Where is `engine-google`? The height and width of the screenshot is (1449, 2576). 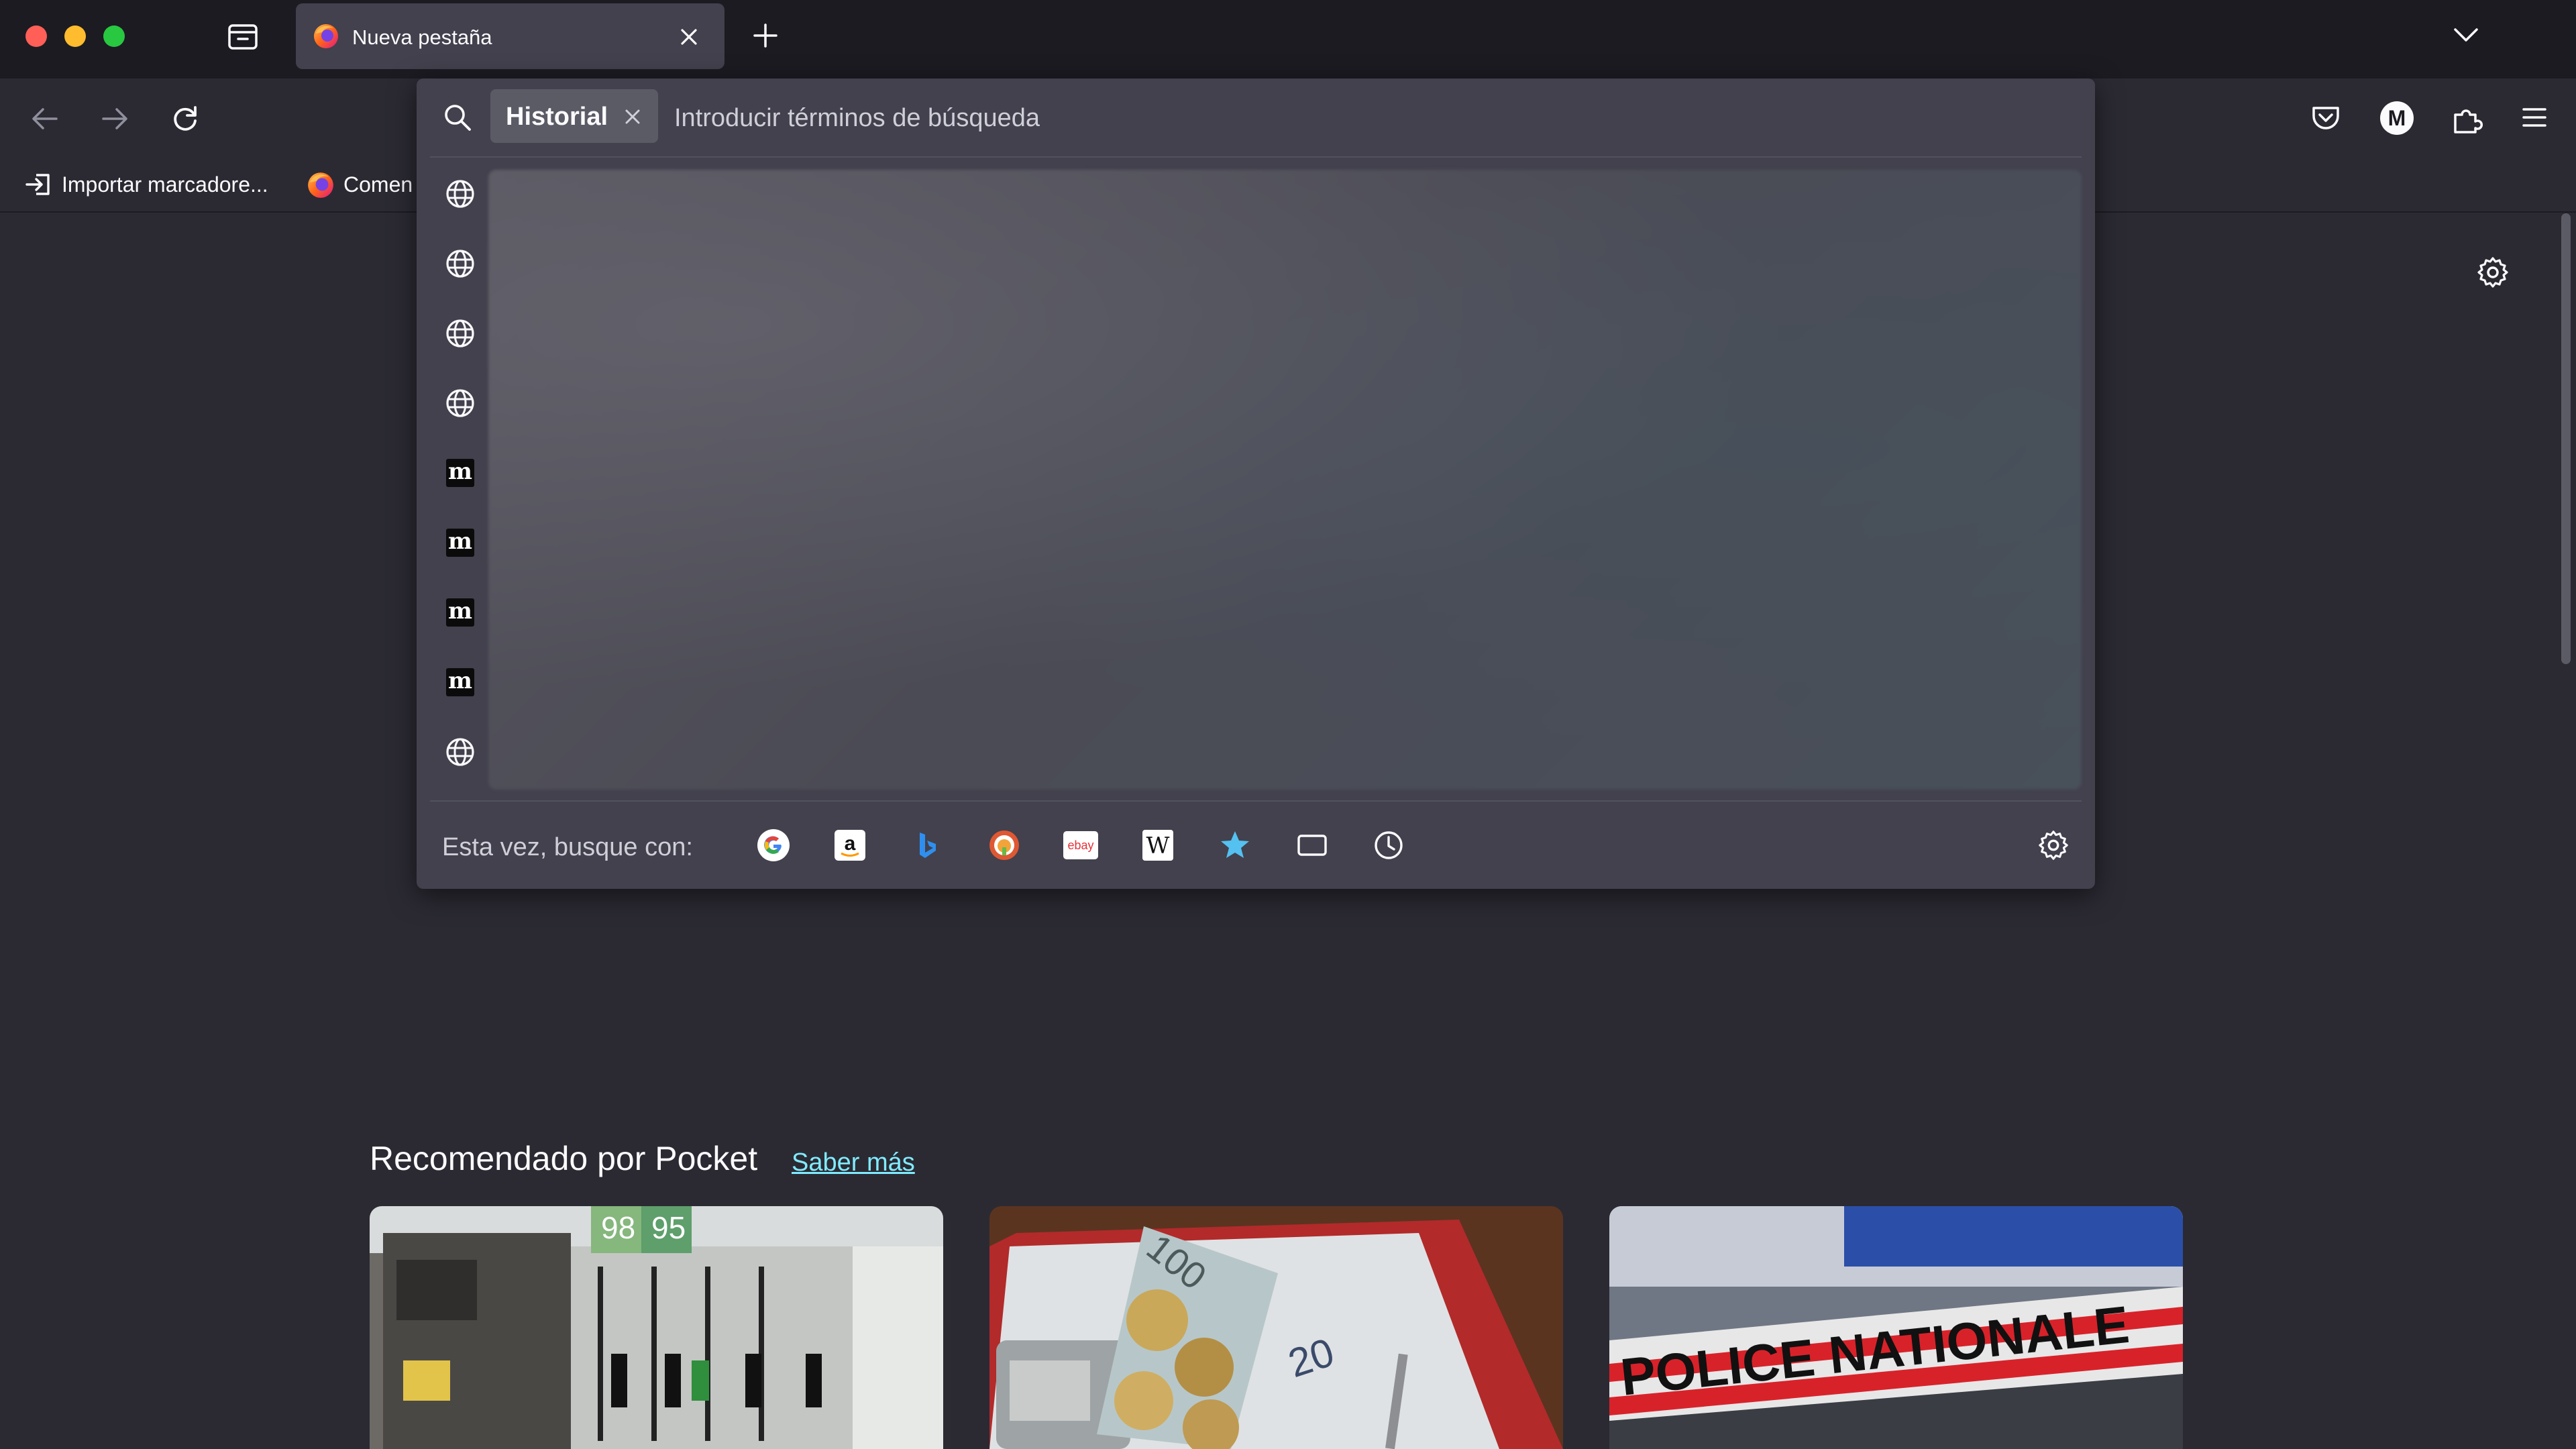 engine-google is located at coordinates (773, 845).